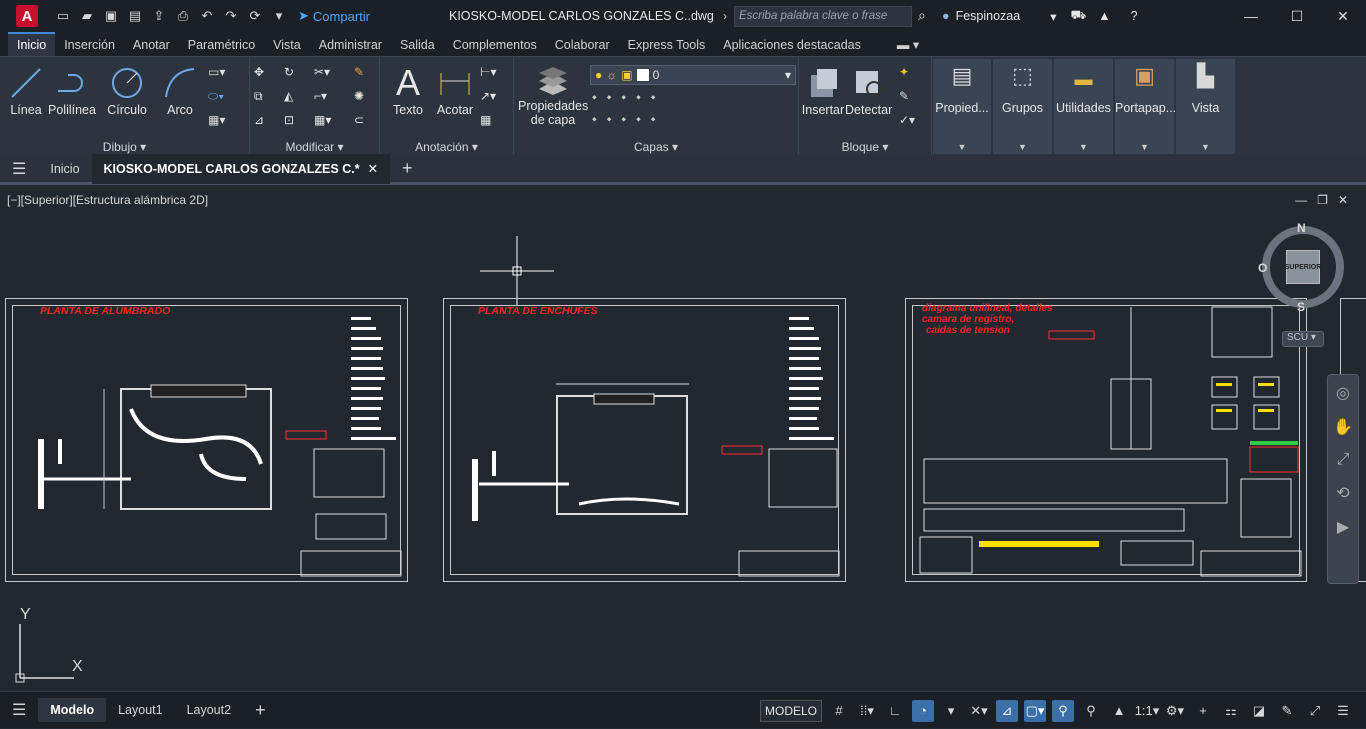 The width and height of the screenshot is (1366, 729). I want to click on maximize-icon: ☐, so click(1297, 16).